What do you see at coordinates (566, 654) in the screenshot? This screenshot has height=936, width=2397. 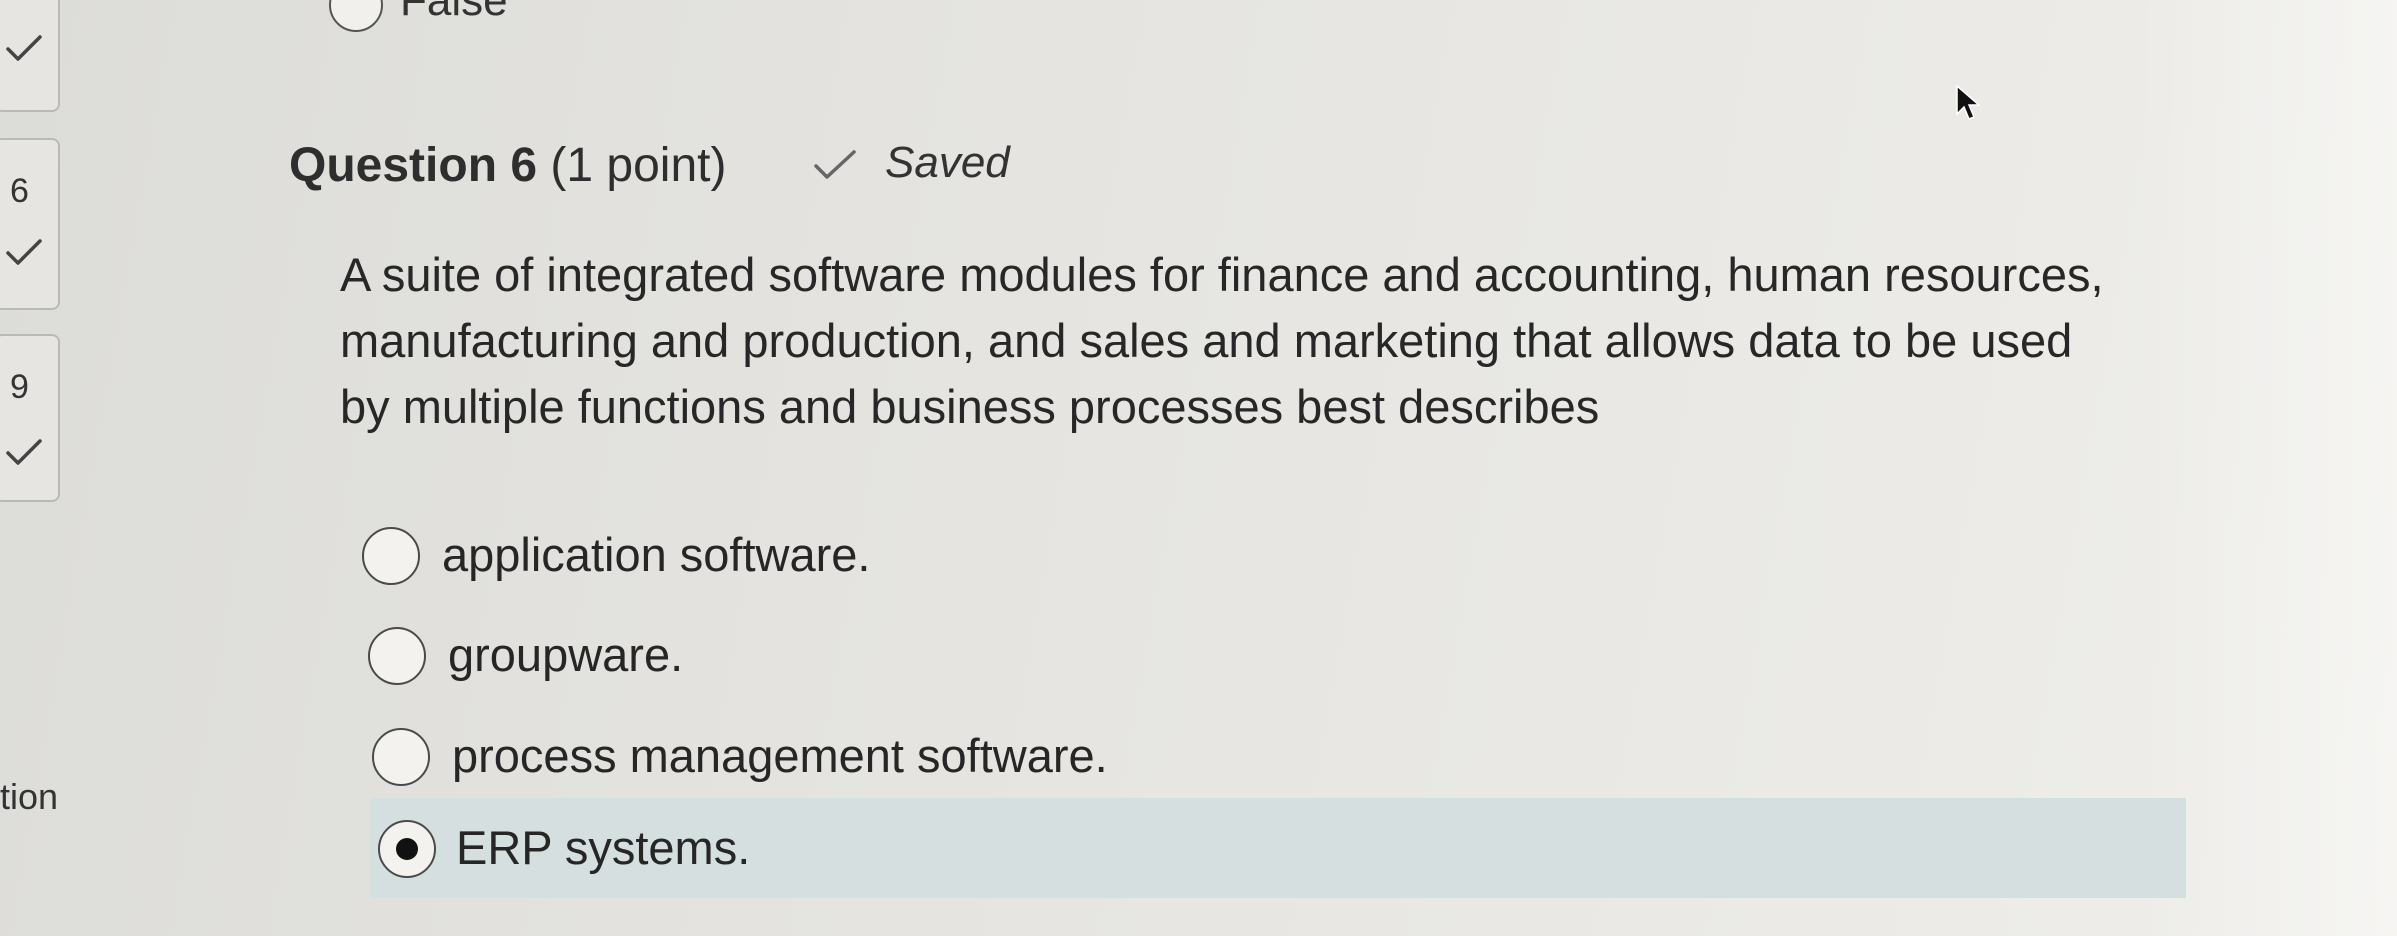 I see `option-label: groupware.` at bounding box center [566, 654].